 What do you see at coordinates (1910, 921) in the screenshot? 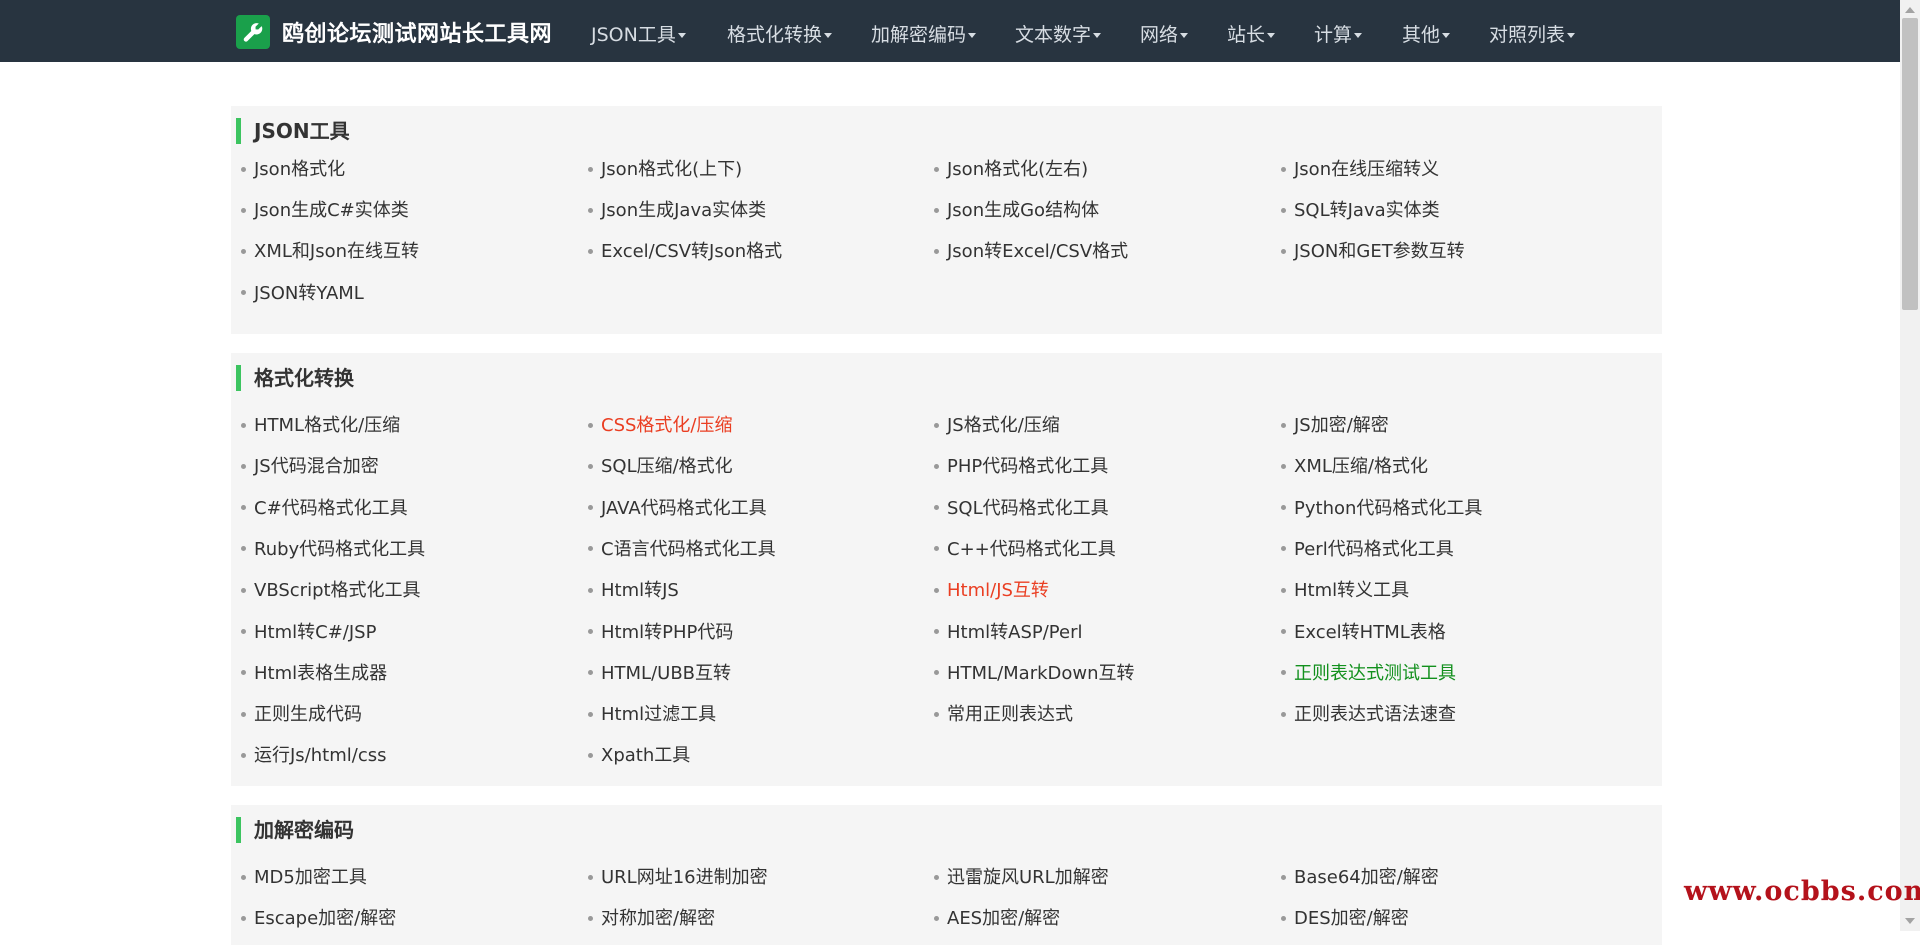
I see `scroll-down-arrow-icon` at bounding box center [1910, 921].